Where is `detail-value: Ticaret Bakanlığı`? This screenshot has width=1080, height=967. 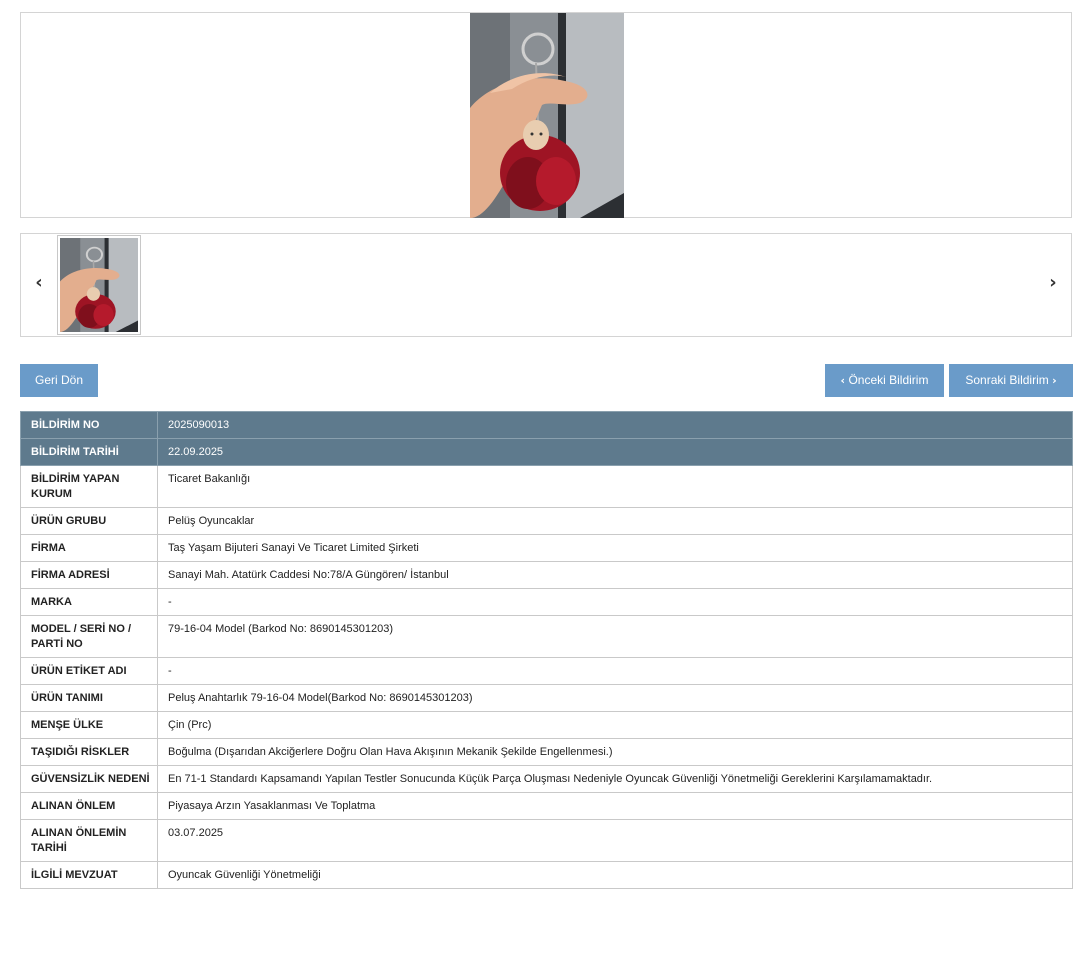
detail-value: Ticaret Bakanlığı is located at coordinates (615, 486).